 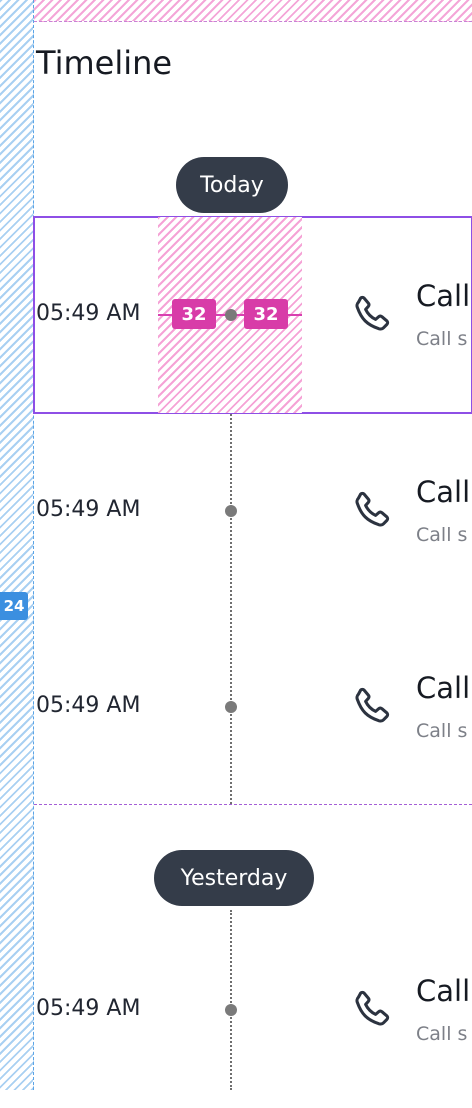 I want to click on left-padding-badge: 24, so click(x=14, y=606).